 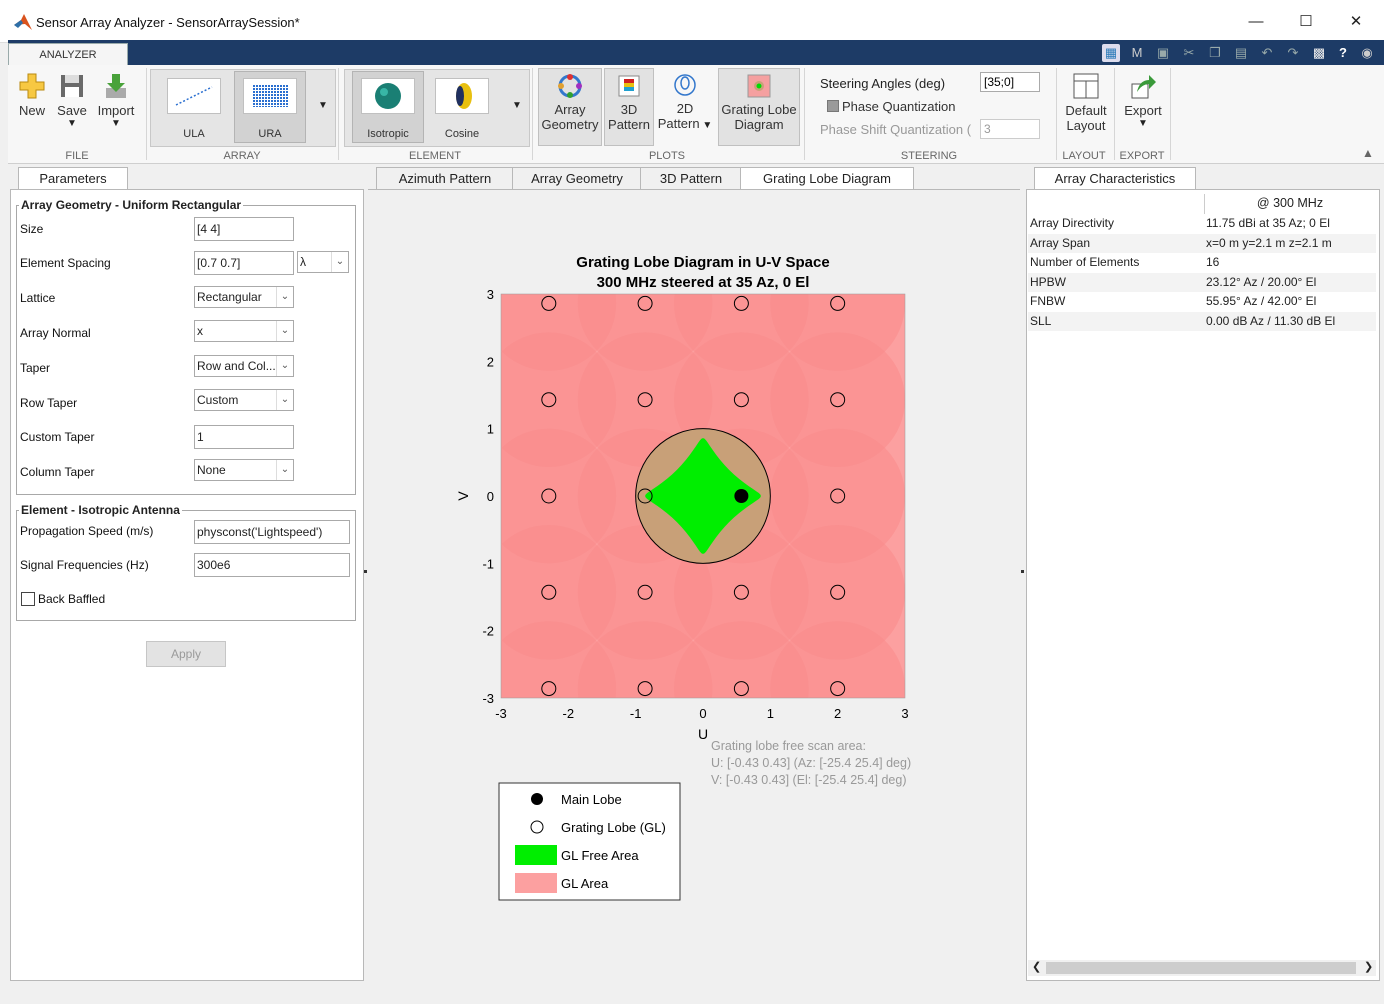 What do you see at coordinates (759, 107) in the screenshot?
I see `grating-lobe-diagram-button: Grating Lobe Diagram` at bounding box center [759, 107].